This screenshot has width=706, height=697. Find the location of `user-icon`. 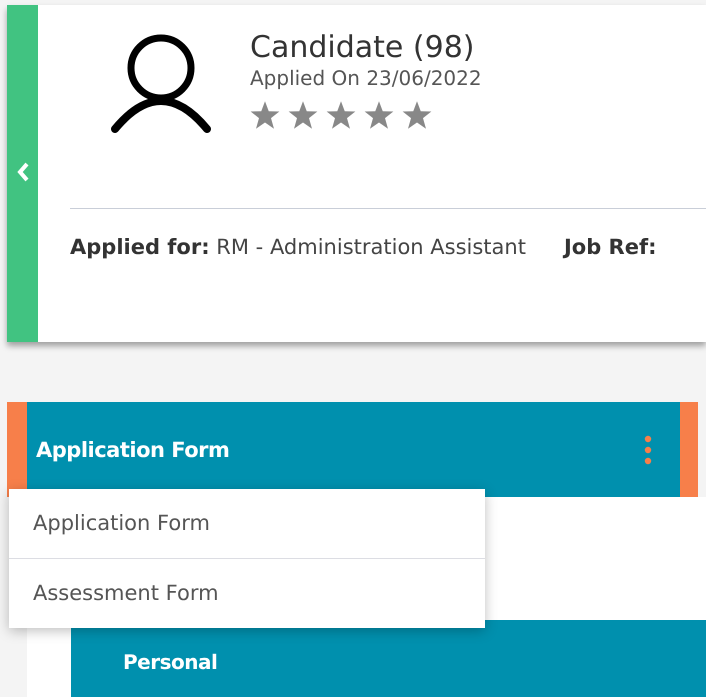

user-icon is located at coordinates (161, 83).